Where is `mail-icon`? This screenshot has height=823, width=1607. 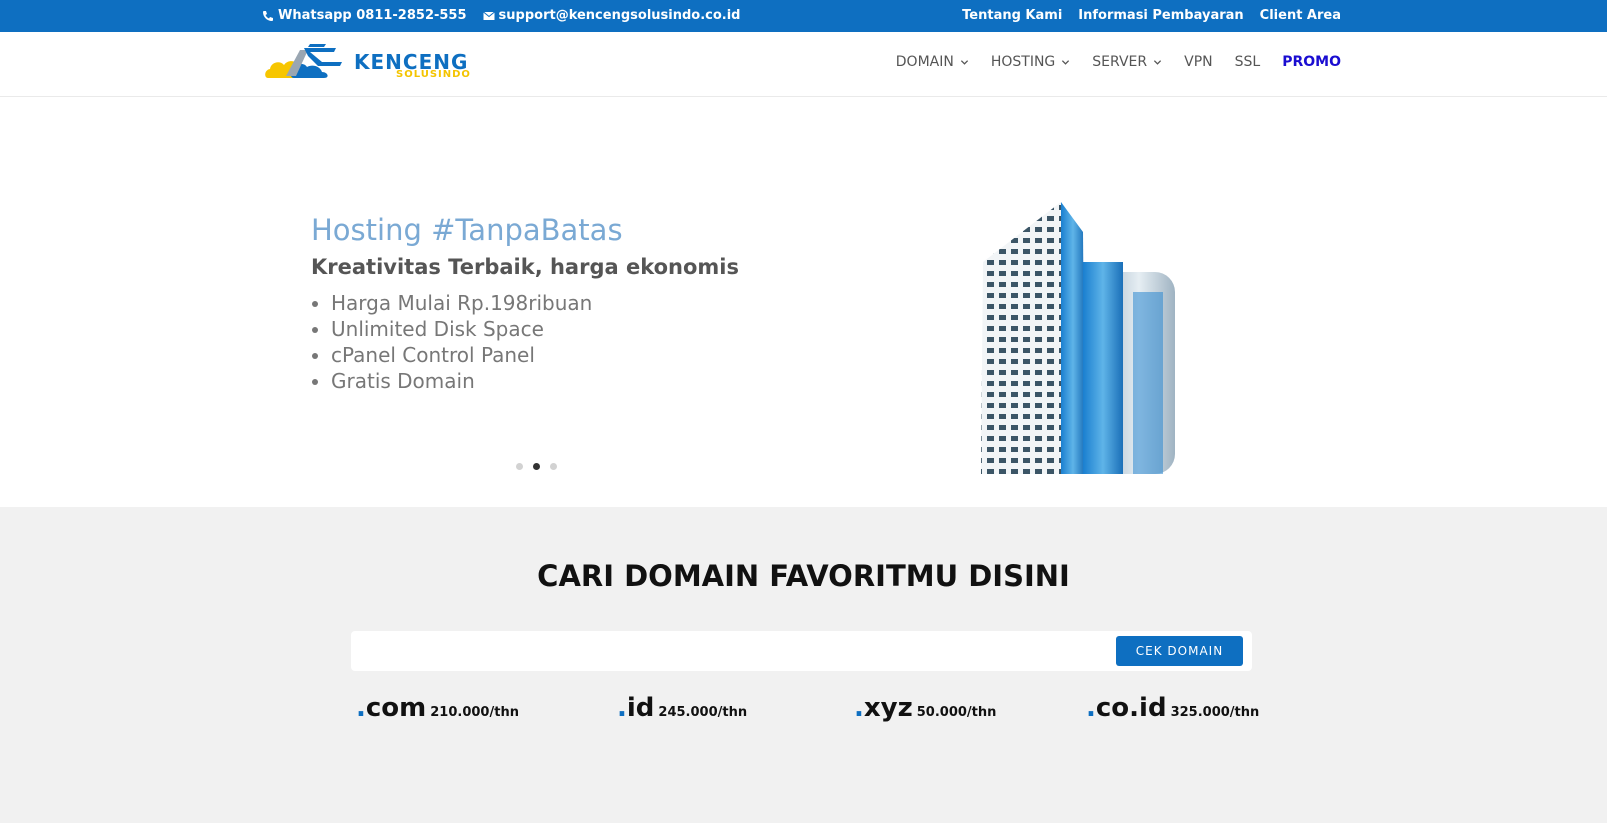 mail-icon is located at coordinates (488, 15).